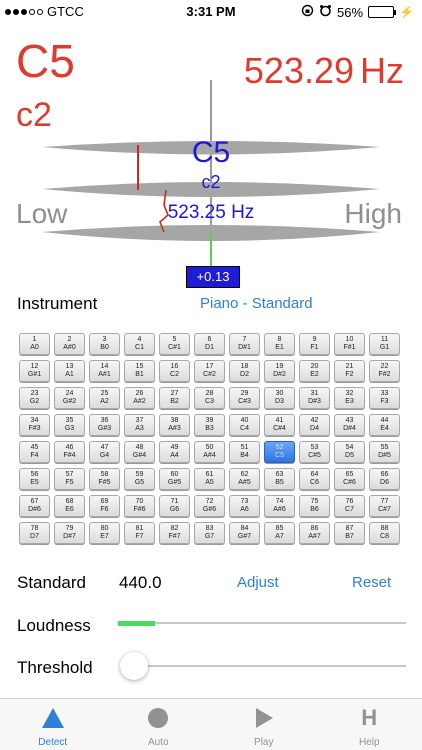 Image resolution: width=422 pixels, height=750 pixels. I want to click on piano-key-fsharp5: 58 F#5, so click(104, 479).